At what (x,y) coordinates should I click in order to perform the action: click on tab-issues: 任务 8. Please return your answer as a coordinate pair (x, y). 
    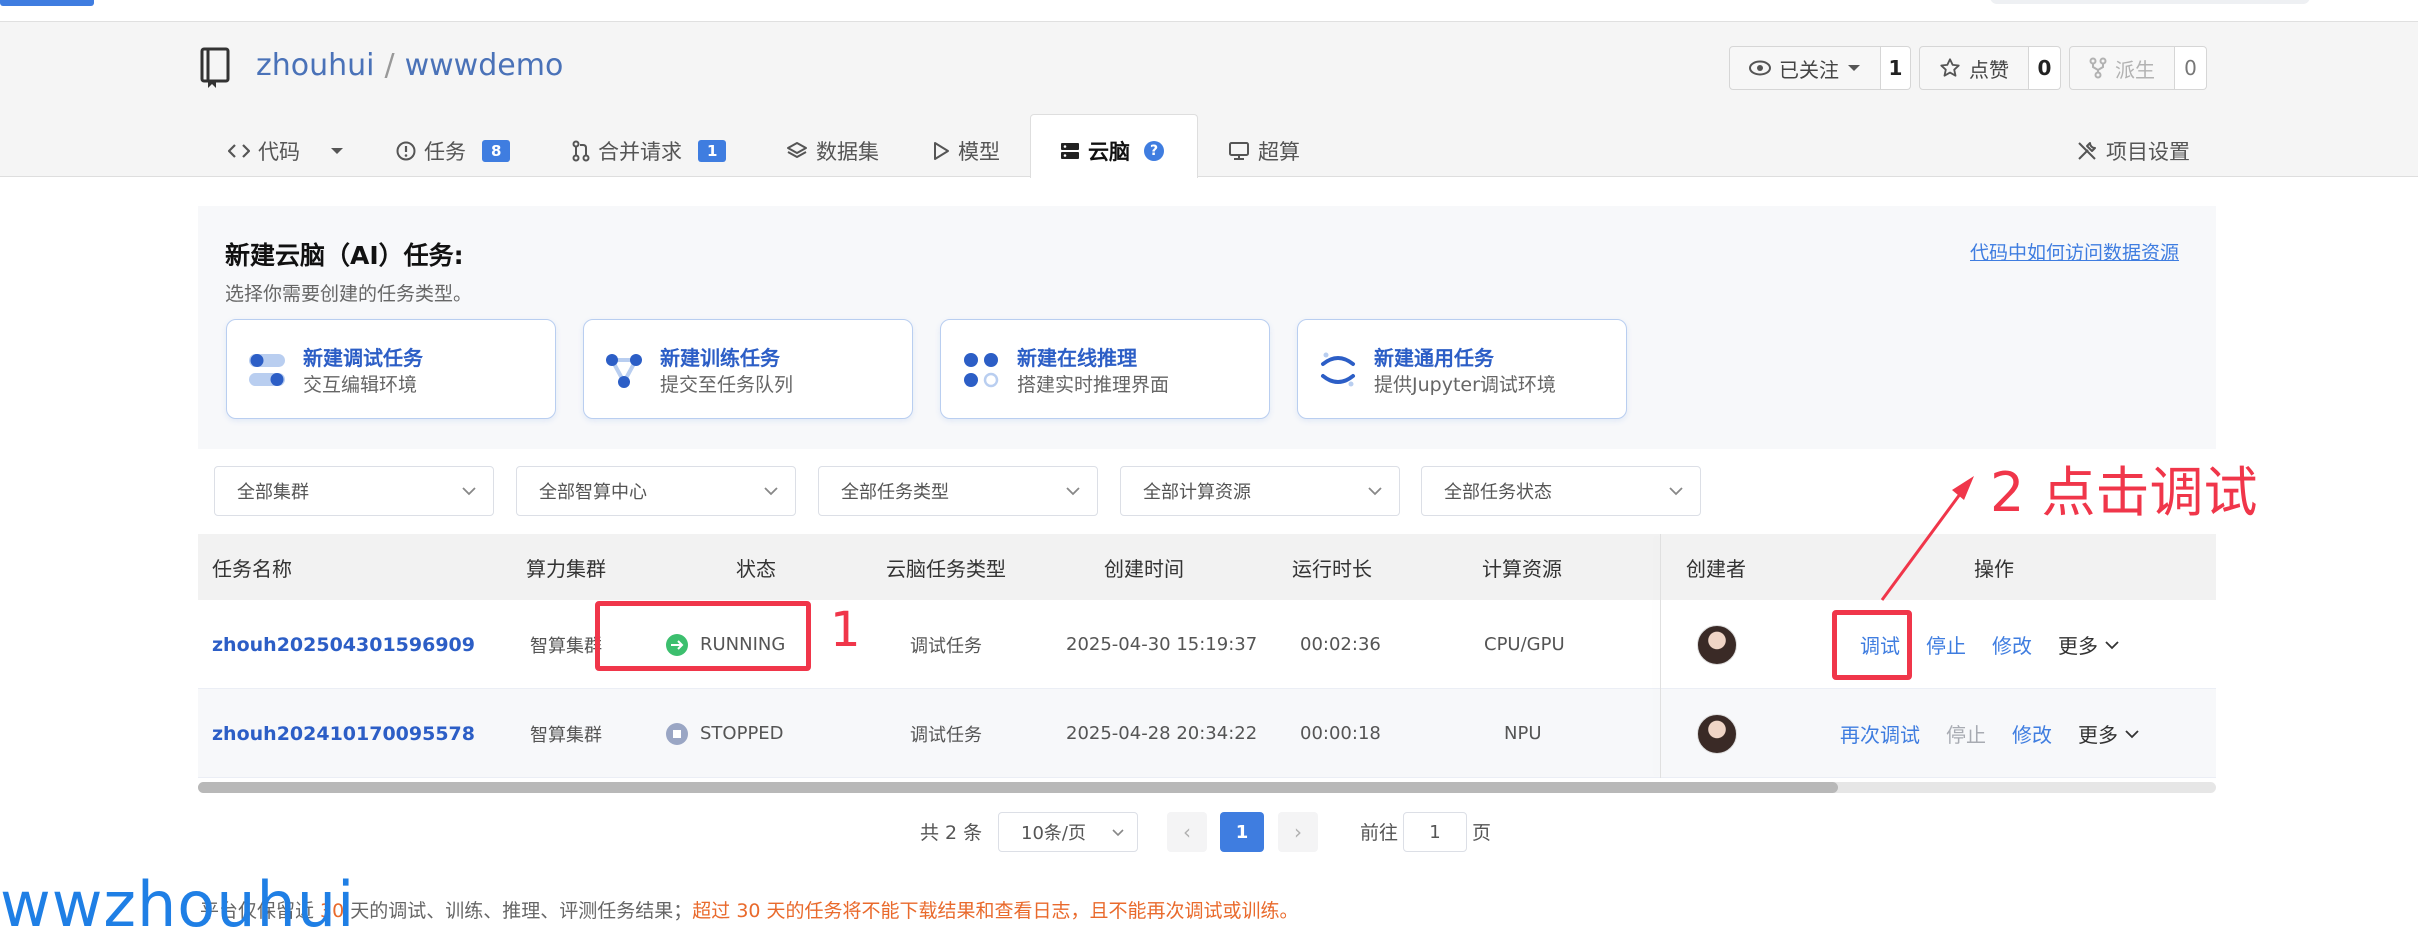
    Looking at the image, I should click on (453, 151).